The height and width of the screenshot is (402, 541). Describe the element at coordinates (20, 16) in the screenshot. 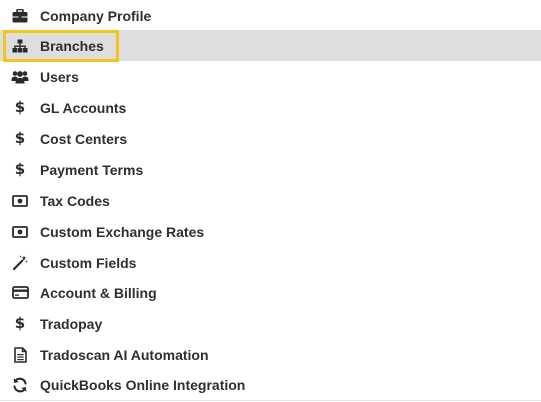

I see `briefcase-icon` at that location.